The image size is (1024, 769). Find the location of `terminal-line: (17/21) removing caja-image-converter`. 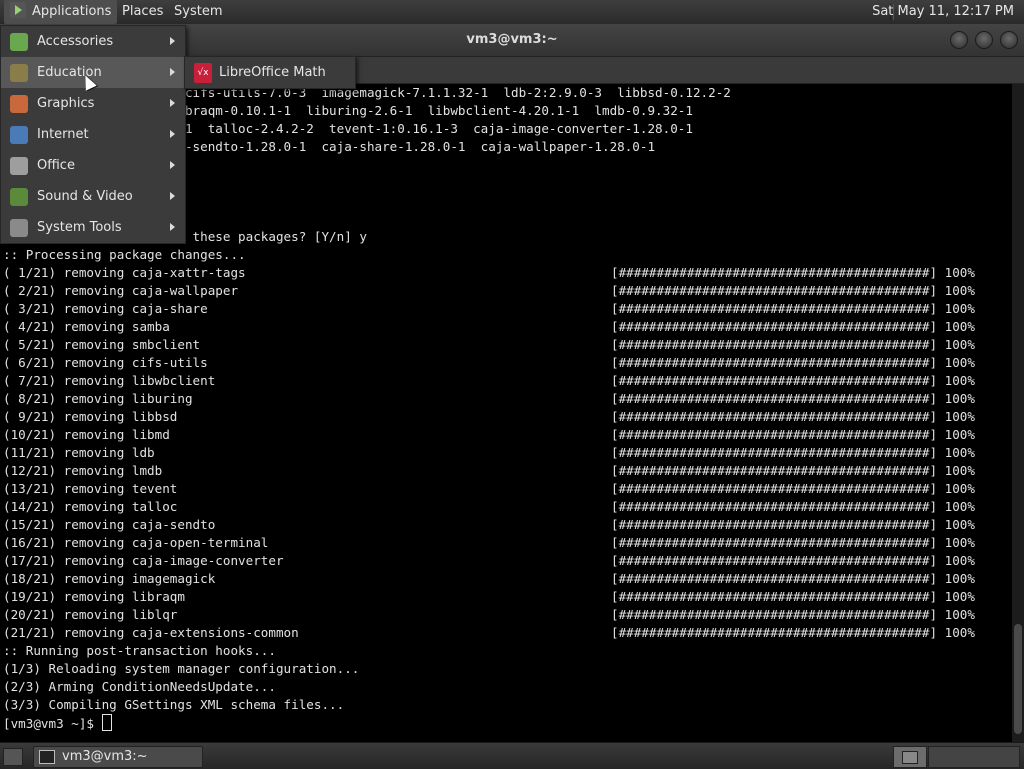

terminal-line: (17/21) removing caja-image-converter is located at coordinates (143, 560).